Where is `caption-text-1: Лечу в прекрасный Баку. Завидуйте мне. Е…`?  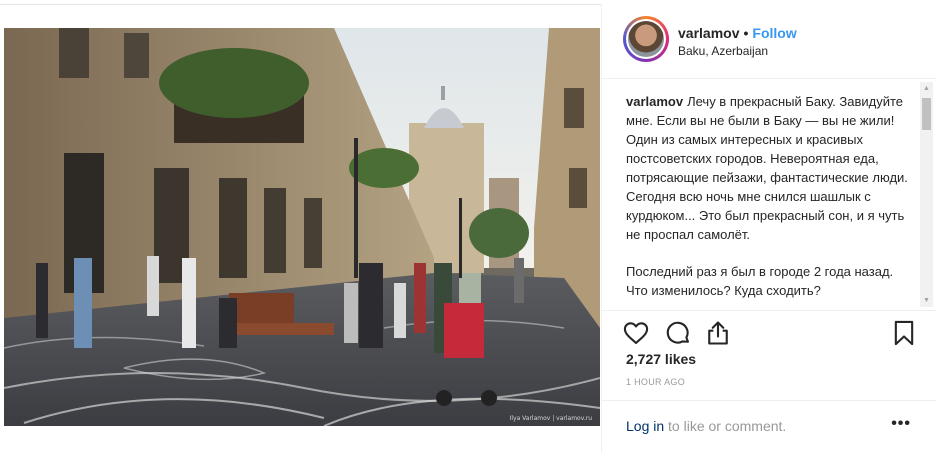 caption-text-1: Лечу в прекрасный Баку. Завидуйте мне. Е… is located at coordinates (767, 168).